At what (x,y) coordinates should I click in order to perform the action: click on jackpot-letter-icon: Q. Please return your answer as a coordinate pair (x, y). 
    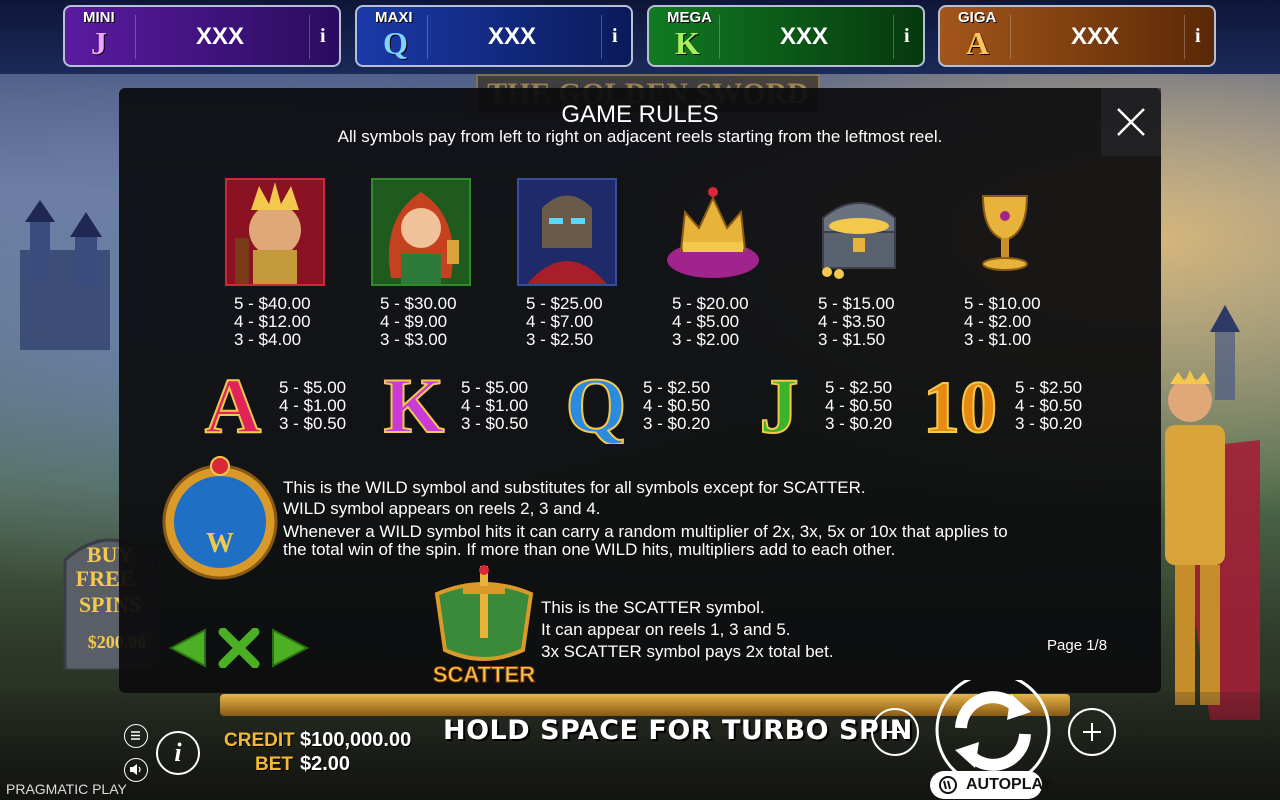
    Looking at the image, I should click on (395, 43).